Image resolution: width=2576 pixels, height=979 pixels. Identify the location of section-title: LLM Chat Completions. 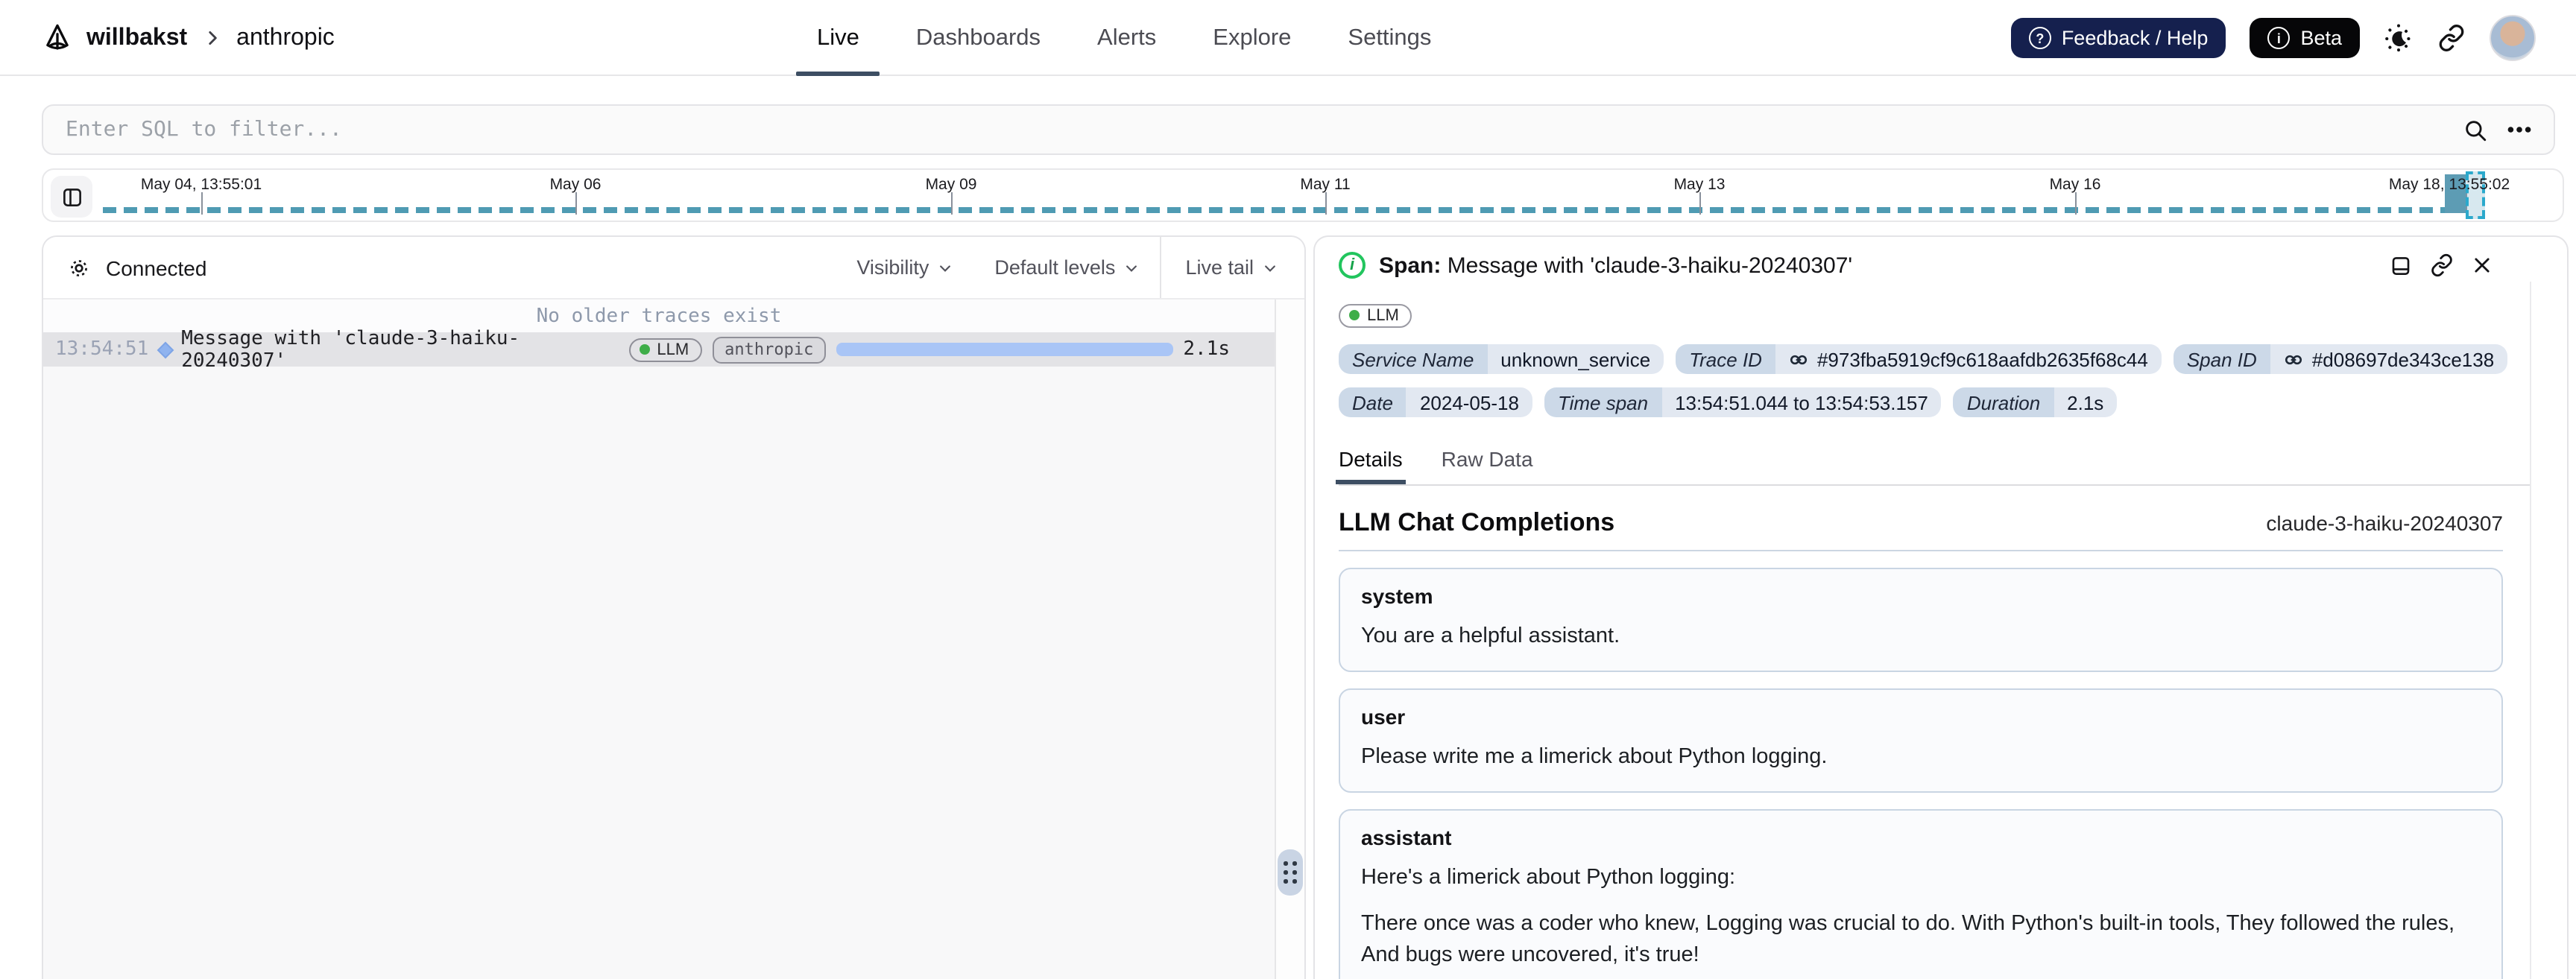
(1477, 522).